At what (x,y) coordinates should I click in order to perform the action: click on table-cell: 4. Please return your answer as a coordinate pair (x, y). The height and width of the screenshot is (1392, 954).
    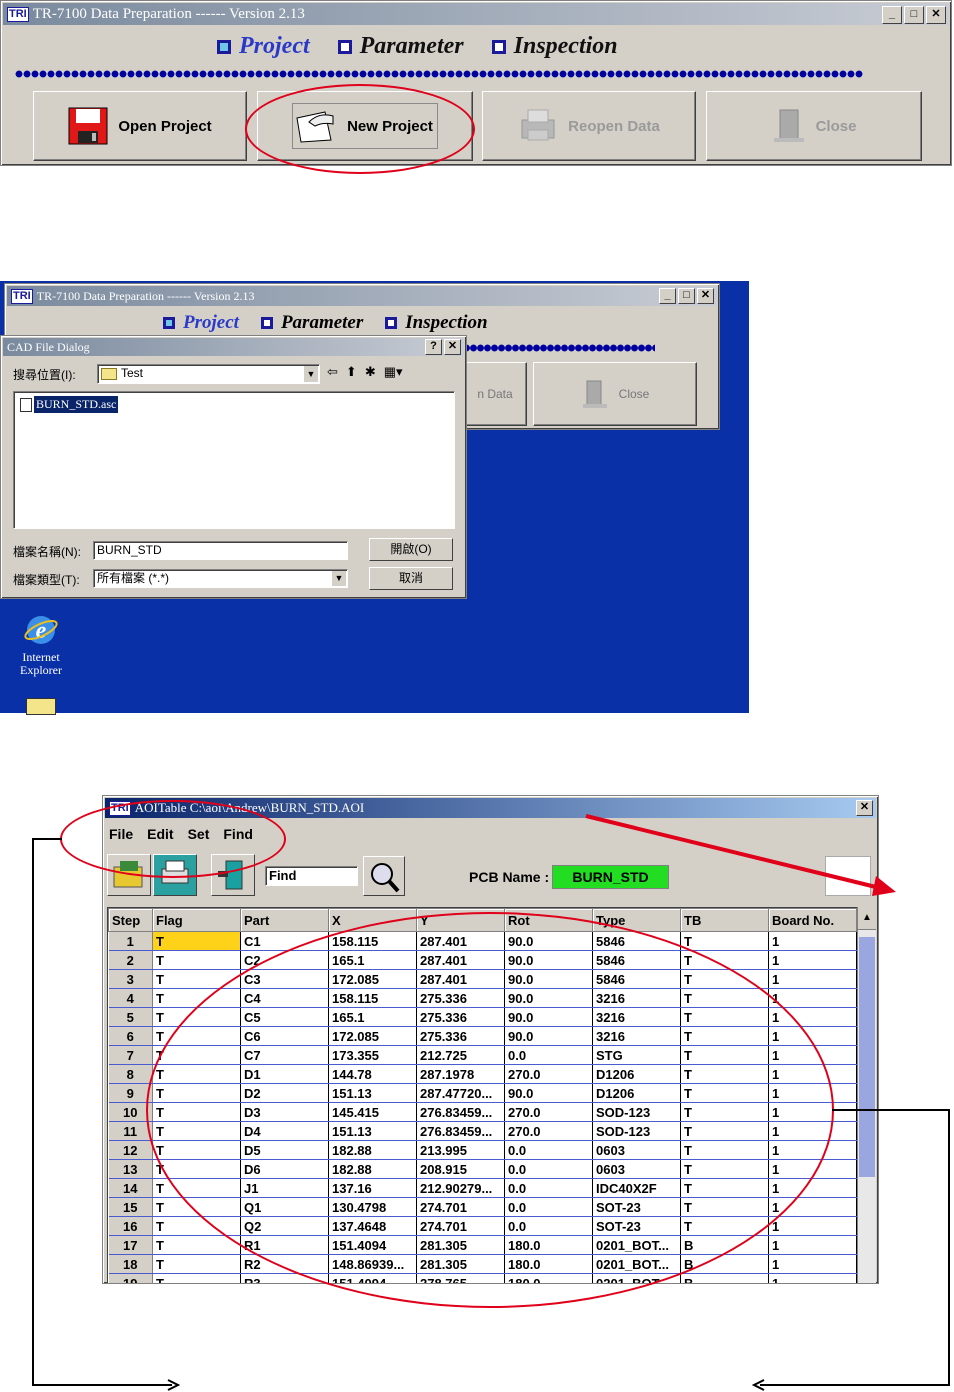
    Looking at the image, I should click on (130, 998).